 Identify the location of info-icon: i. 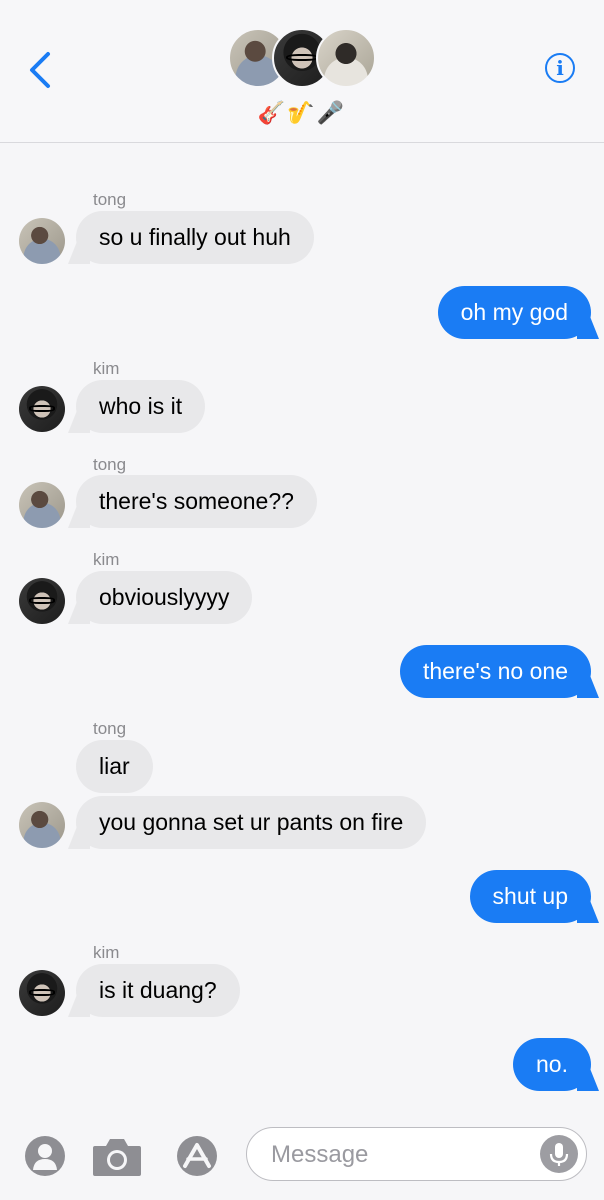
(560, 68).